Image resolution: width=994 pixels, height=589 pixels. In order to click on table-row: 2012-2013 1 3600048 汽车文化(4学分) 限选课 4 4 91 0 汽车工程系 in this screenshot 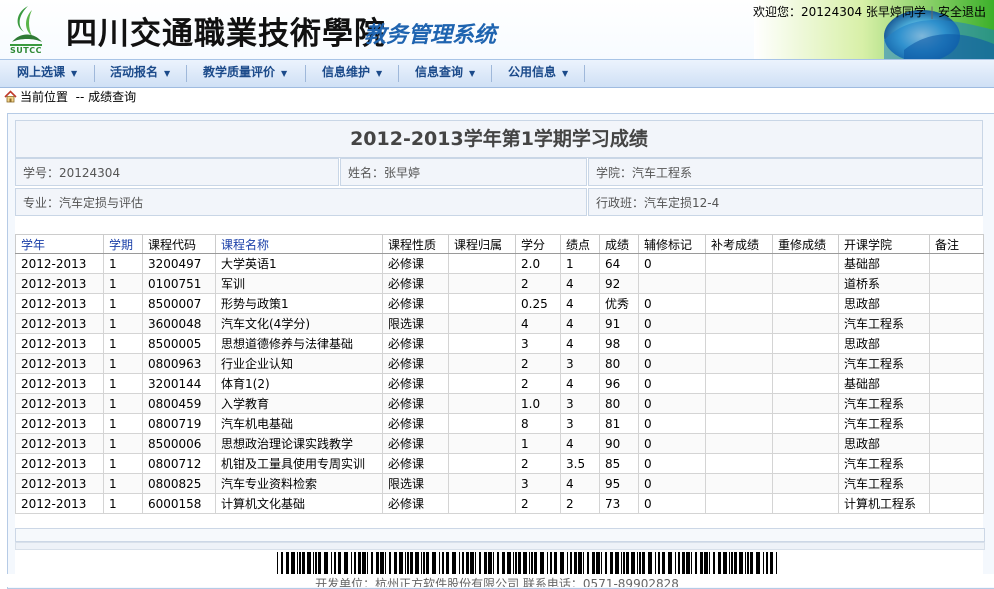, I will do `click(499, 323)`.